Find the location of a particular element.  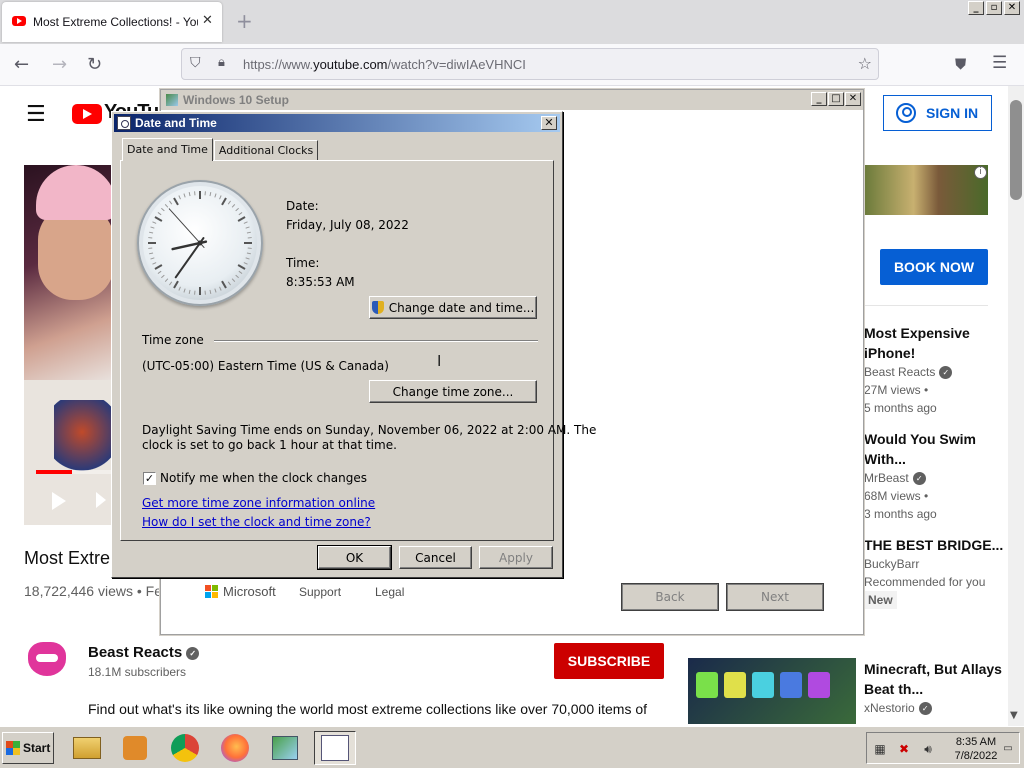

setup-icon is located at coordinates (285, 748).